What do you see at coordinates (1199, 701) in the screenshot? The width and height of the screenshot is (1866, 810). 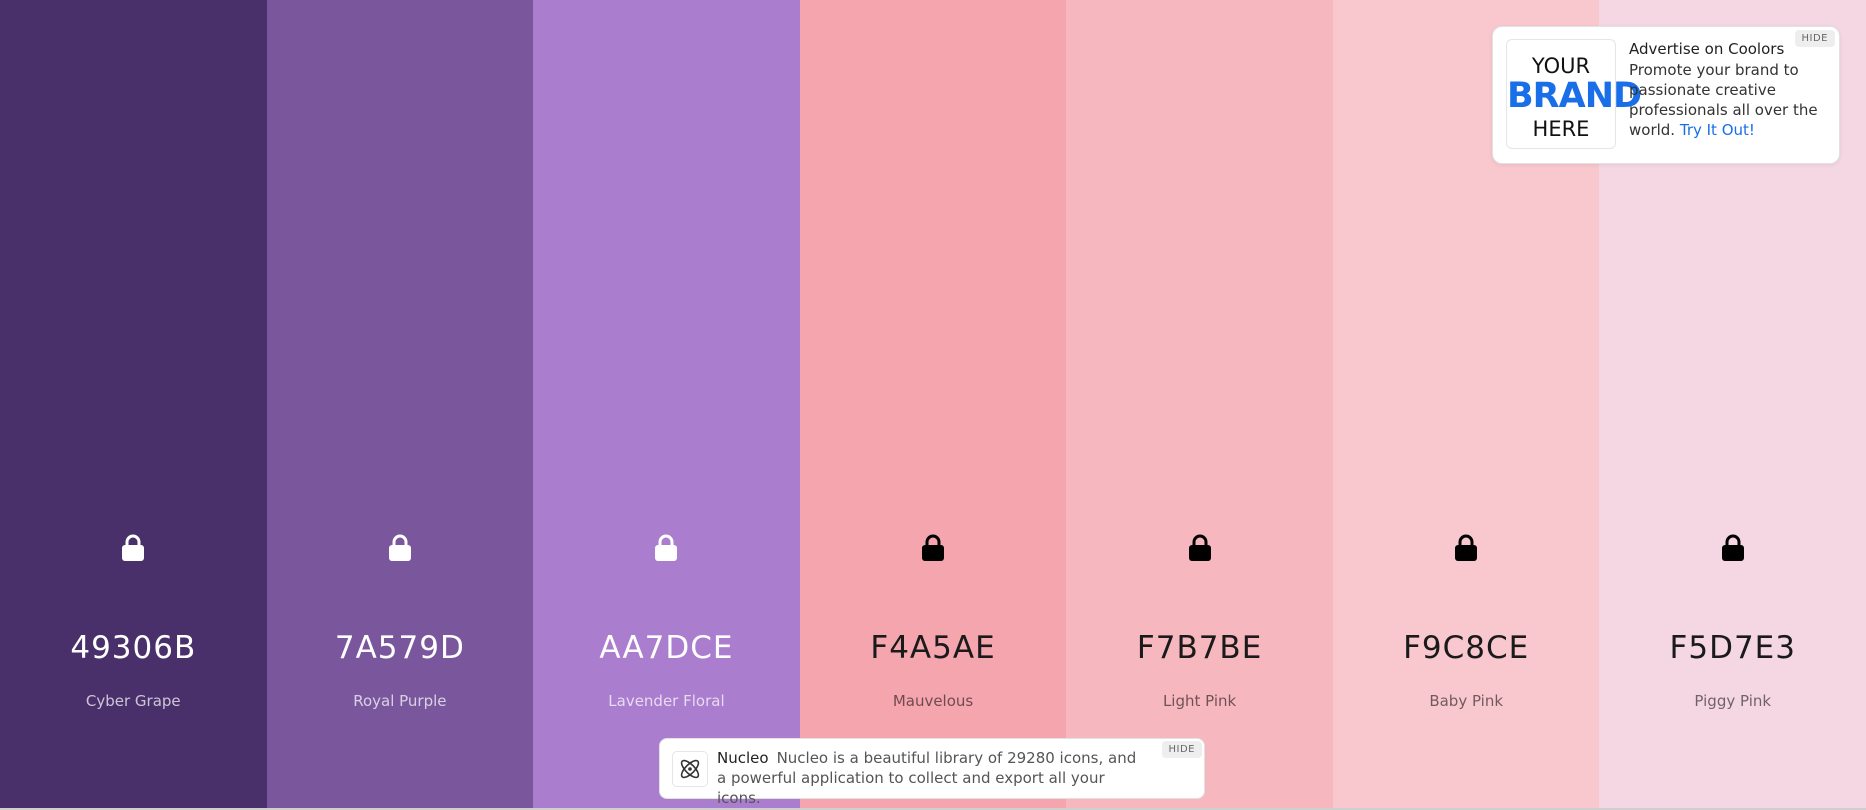 I see `color-name: Light Pink` at bounding box center [1199, 701].